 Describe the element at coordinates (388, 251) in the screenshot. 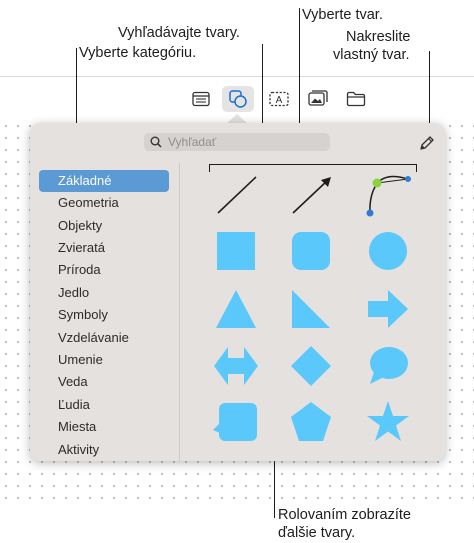

I see `circle-shape` at that location.